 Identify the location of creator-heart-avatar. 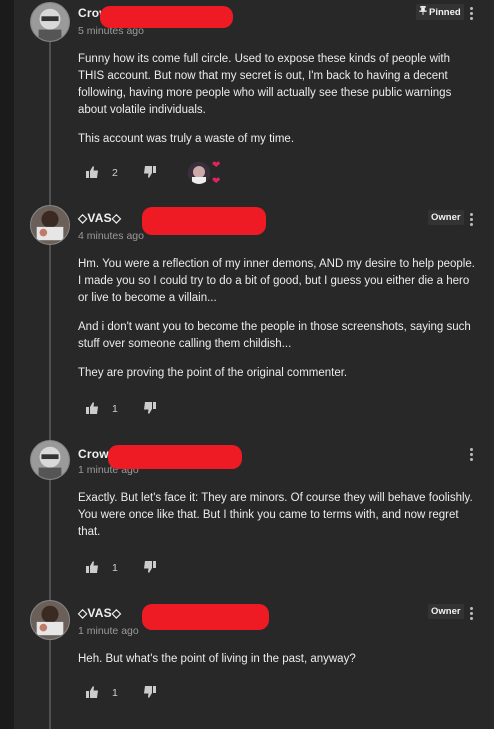
(199, 173).